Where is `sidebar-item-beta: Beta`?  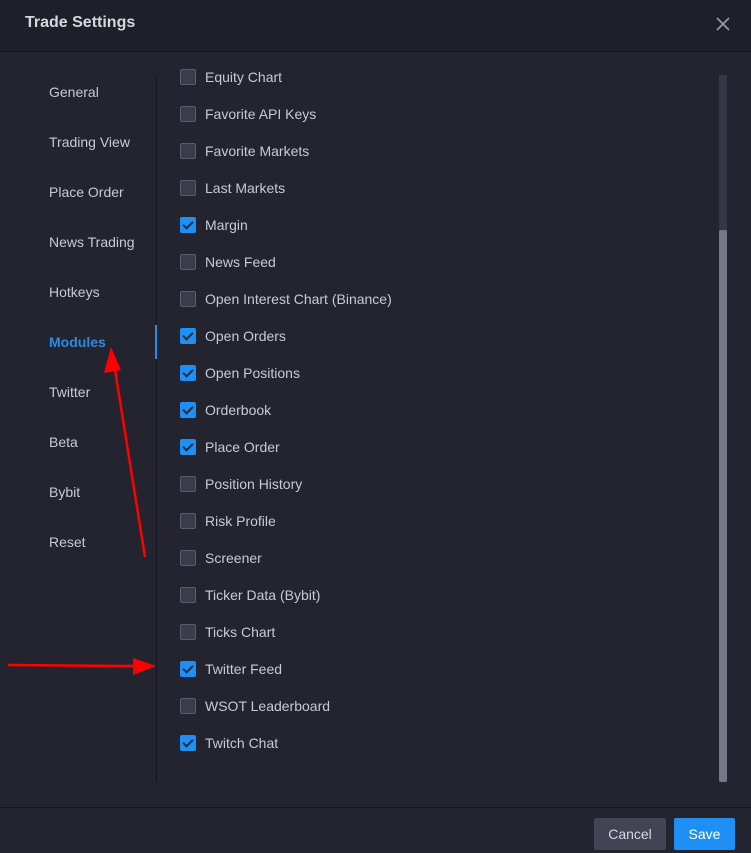
sidebar-item-beta: Beta is located at coordinates (63, 442).